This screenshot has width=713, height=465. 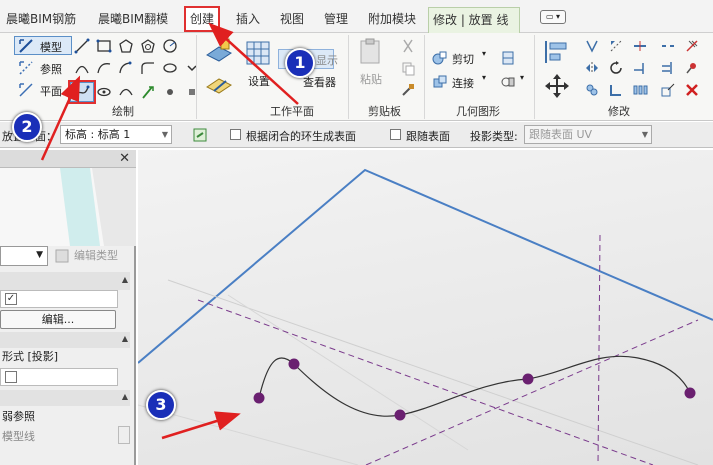 I want to click on tangent-end-arc-icon, so click(x=126, y=68).